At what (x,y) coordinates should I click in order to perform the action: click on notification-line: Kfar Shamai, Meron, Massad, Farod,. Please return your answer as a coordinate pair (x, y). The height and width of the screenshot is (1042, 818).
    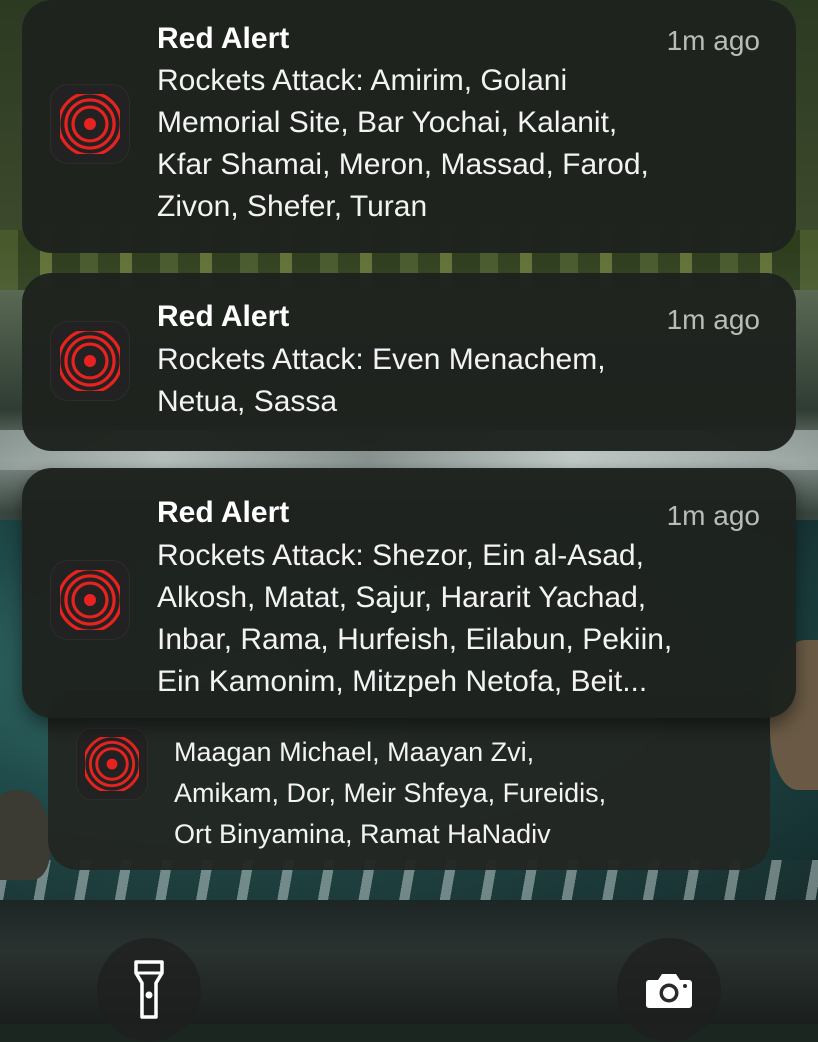
    Looking at the image, I should click on (403, 164).